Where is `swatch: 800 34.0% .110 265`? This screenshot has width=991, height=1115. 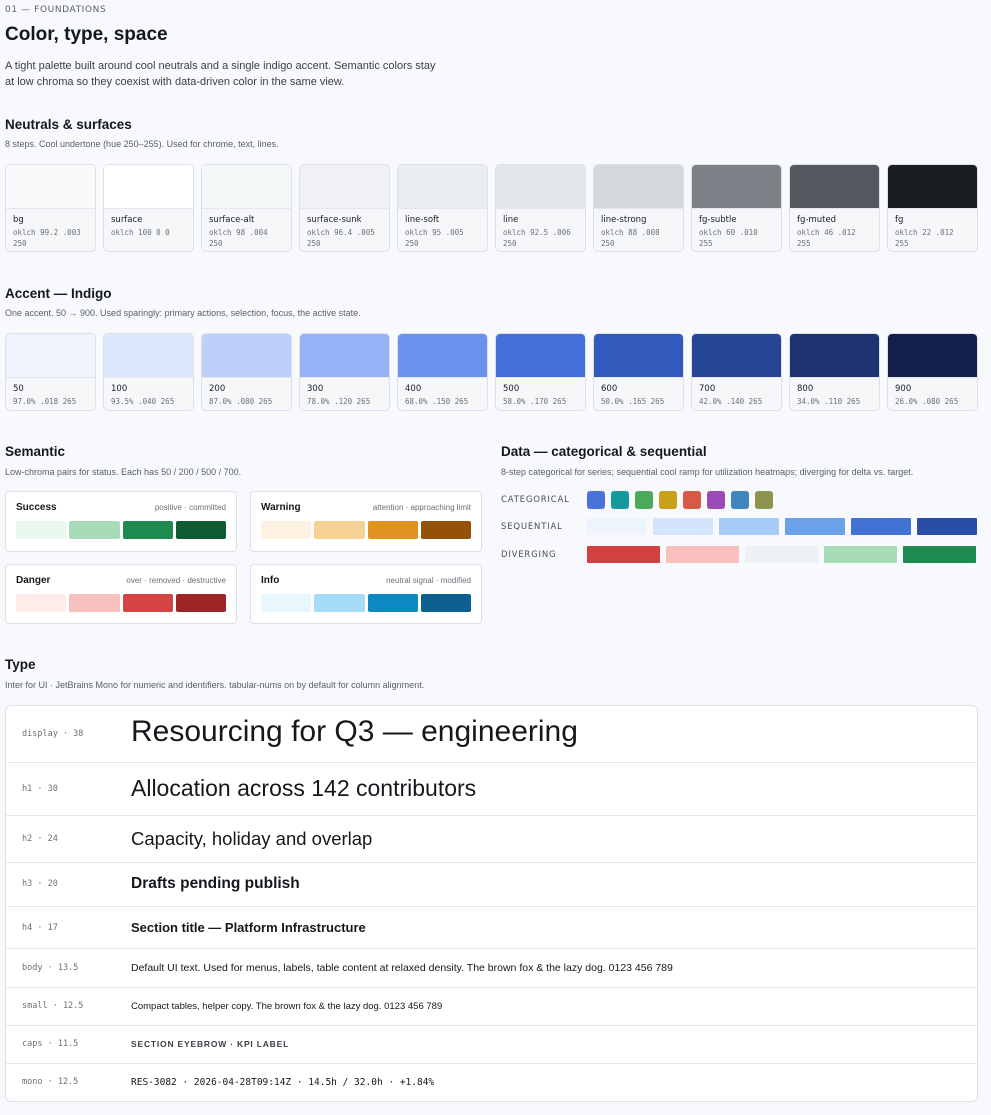
swatch: 800 34.0% .110 265 is located at coordinates (834, 372).